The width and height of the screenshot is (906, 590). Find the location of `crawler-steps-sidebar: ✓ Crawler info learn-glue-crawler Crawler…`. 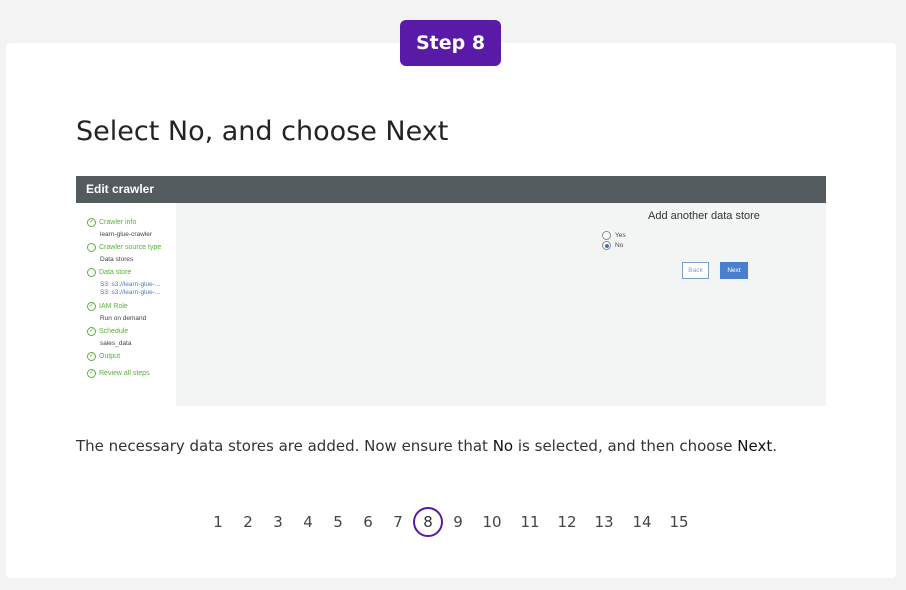

crawler-steps-sidebar: ✓ Crawler info learn-glue-crawler Crawler… is located at coordinates (126, 304).